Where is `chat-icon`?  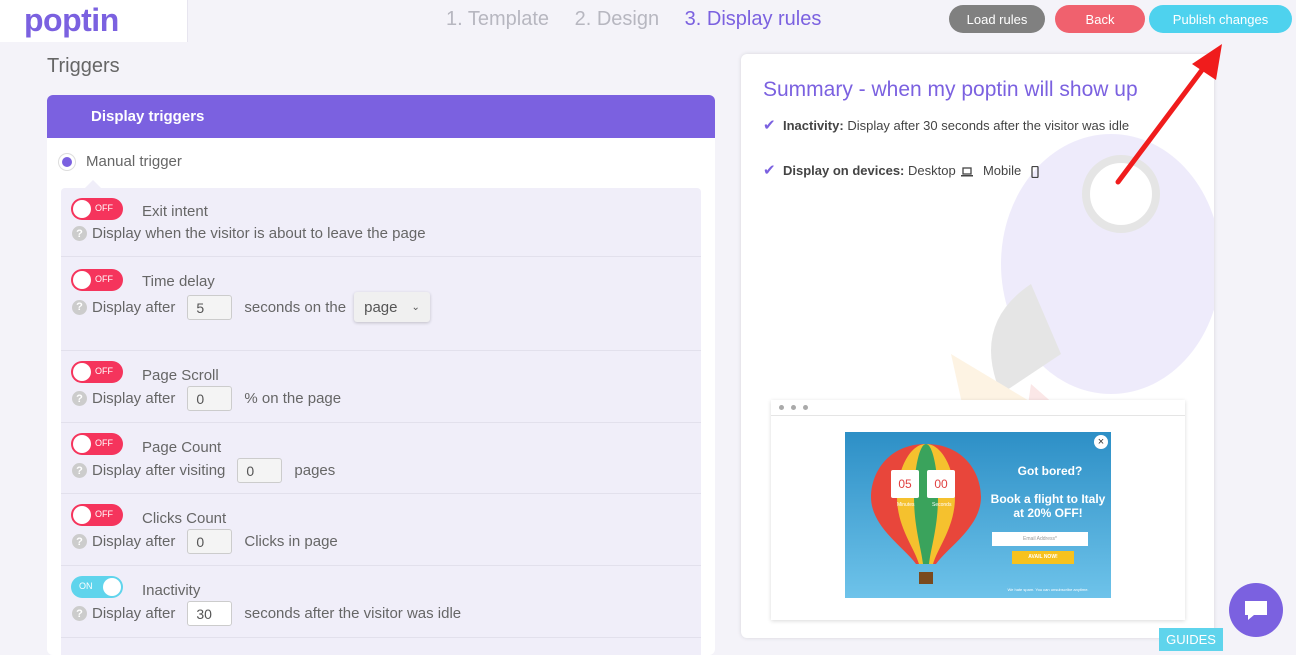 chat-icon is located at coordinates (1256, 610).